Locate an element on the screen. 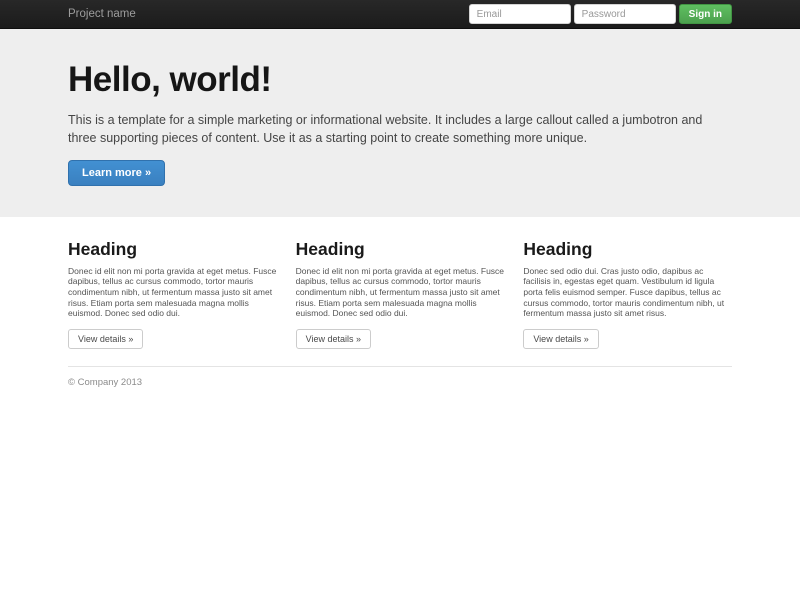 This screenshot has height=600, width=800. signin-form: Sign in is located at coordinates (600, 14).